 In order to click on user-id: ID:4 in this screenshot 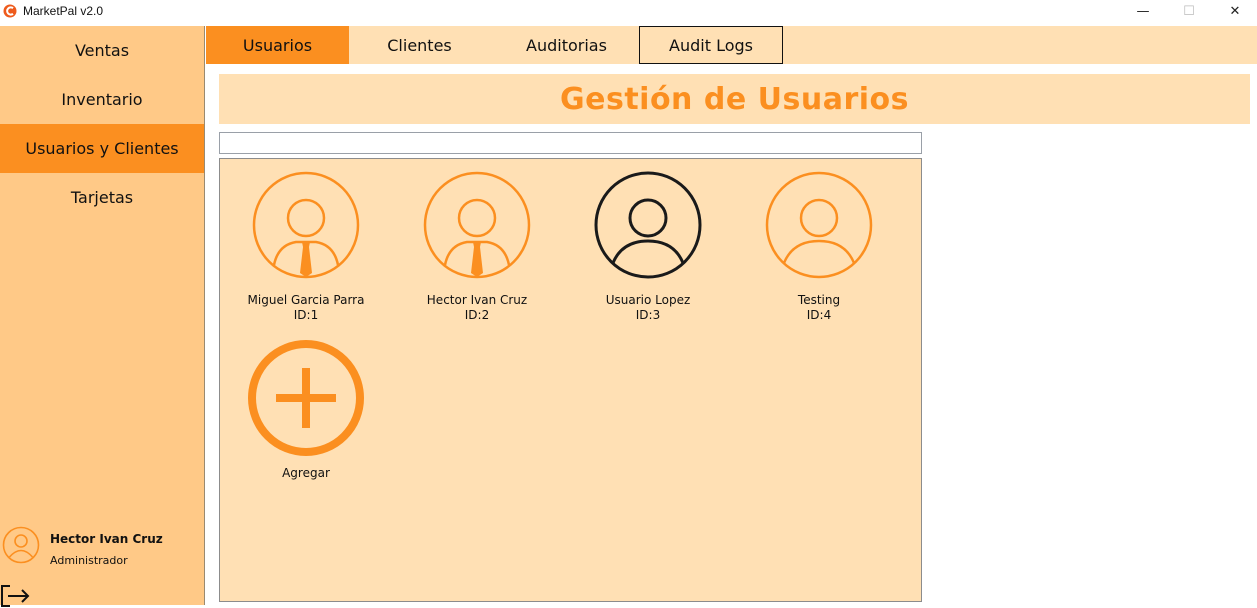, I will do `click(819, 315)`.